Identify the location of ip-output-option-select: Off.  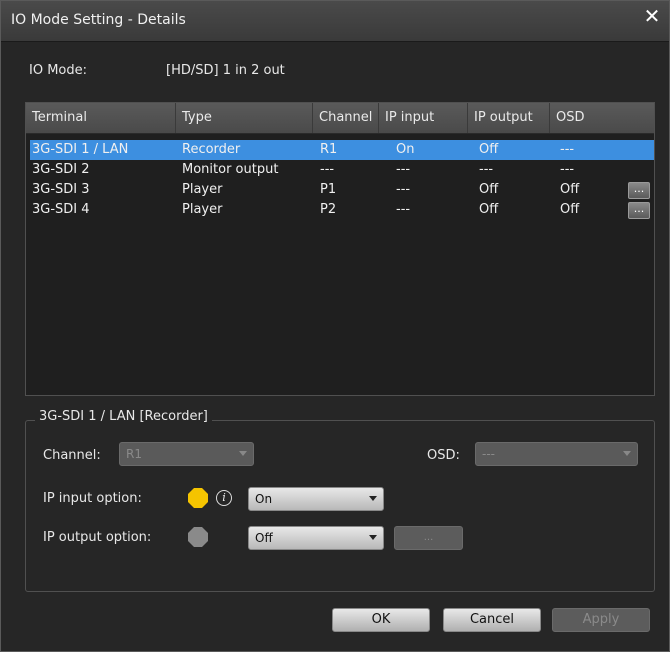
(316, 538).